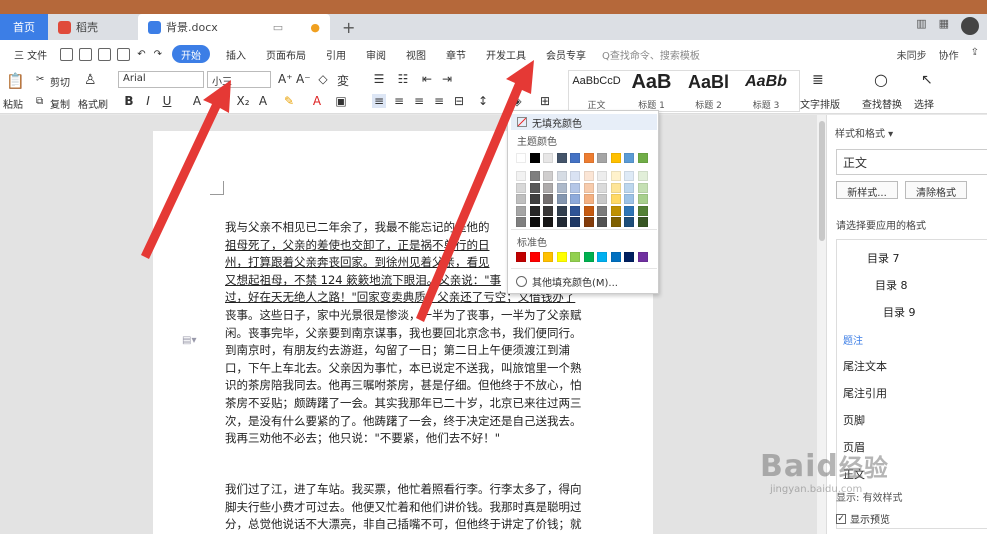  I want to click on style-list-item: 题注, so click(912, 339).